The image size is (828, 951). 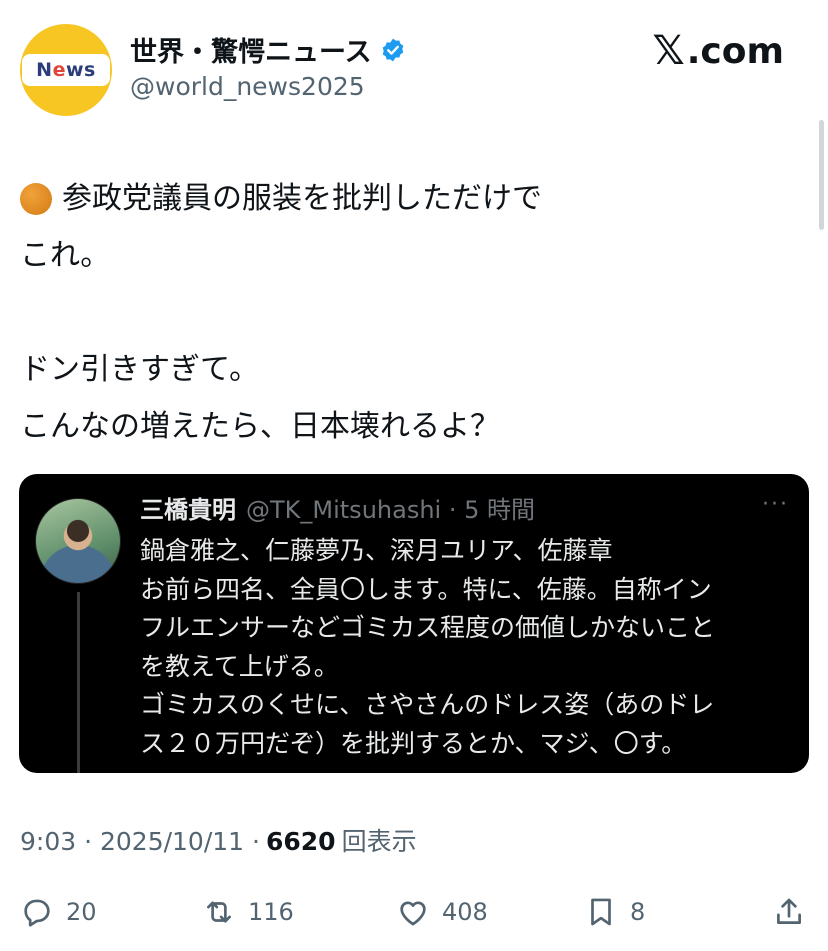 What do you see at coordinates (247, 86) in the screenshot?
I see `author-handle: @world_news2025` at bounding box center [247, 86].